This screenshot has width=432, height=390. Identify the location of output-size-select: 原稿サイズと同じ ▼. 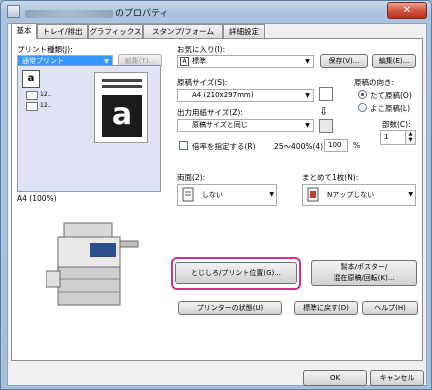
(245, 125).